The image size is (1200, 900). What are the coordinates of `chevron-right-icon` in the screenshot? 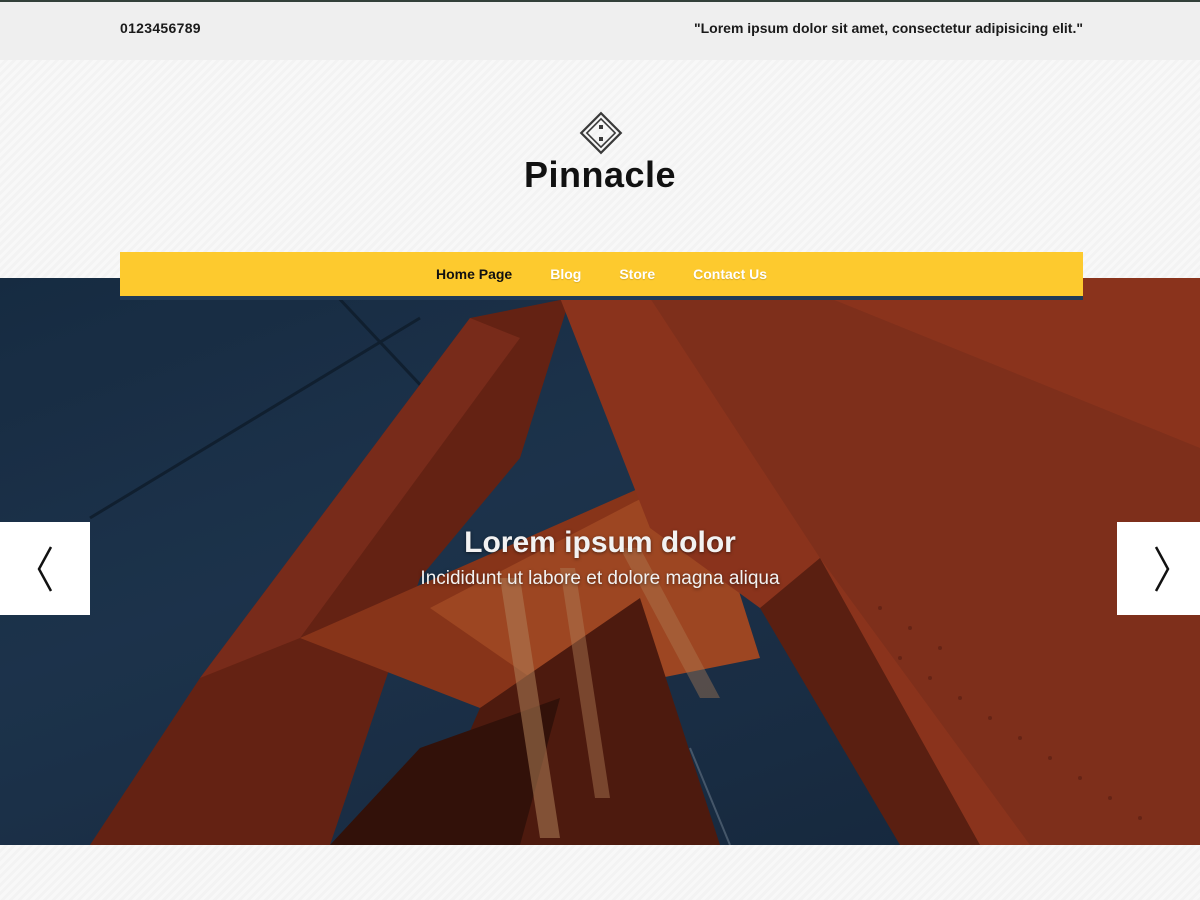 It's located at (1162, 568).